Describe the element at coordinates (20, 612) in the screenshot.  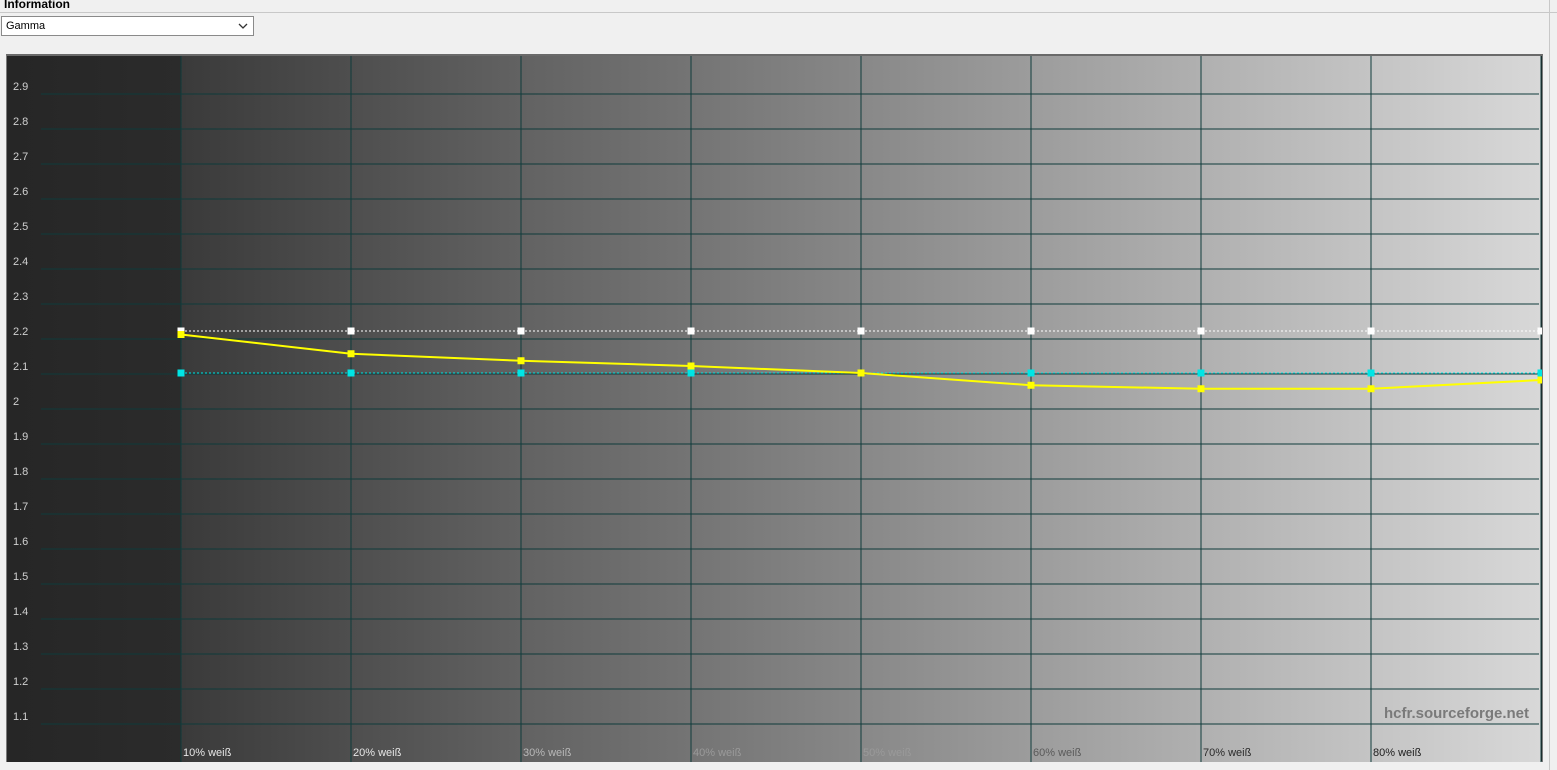
I see `y-tick-label: 1.4` at that location.